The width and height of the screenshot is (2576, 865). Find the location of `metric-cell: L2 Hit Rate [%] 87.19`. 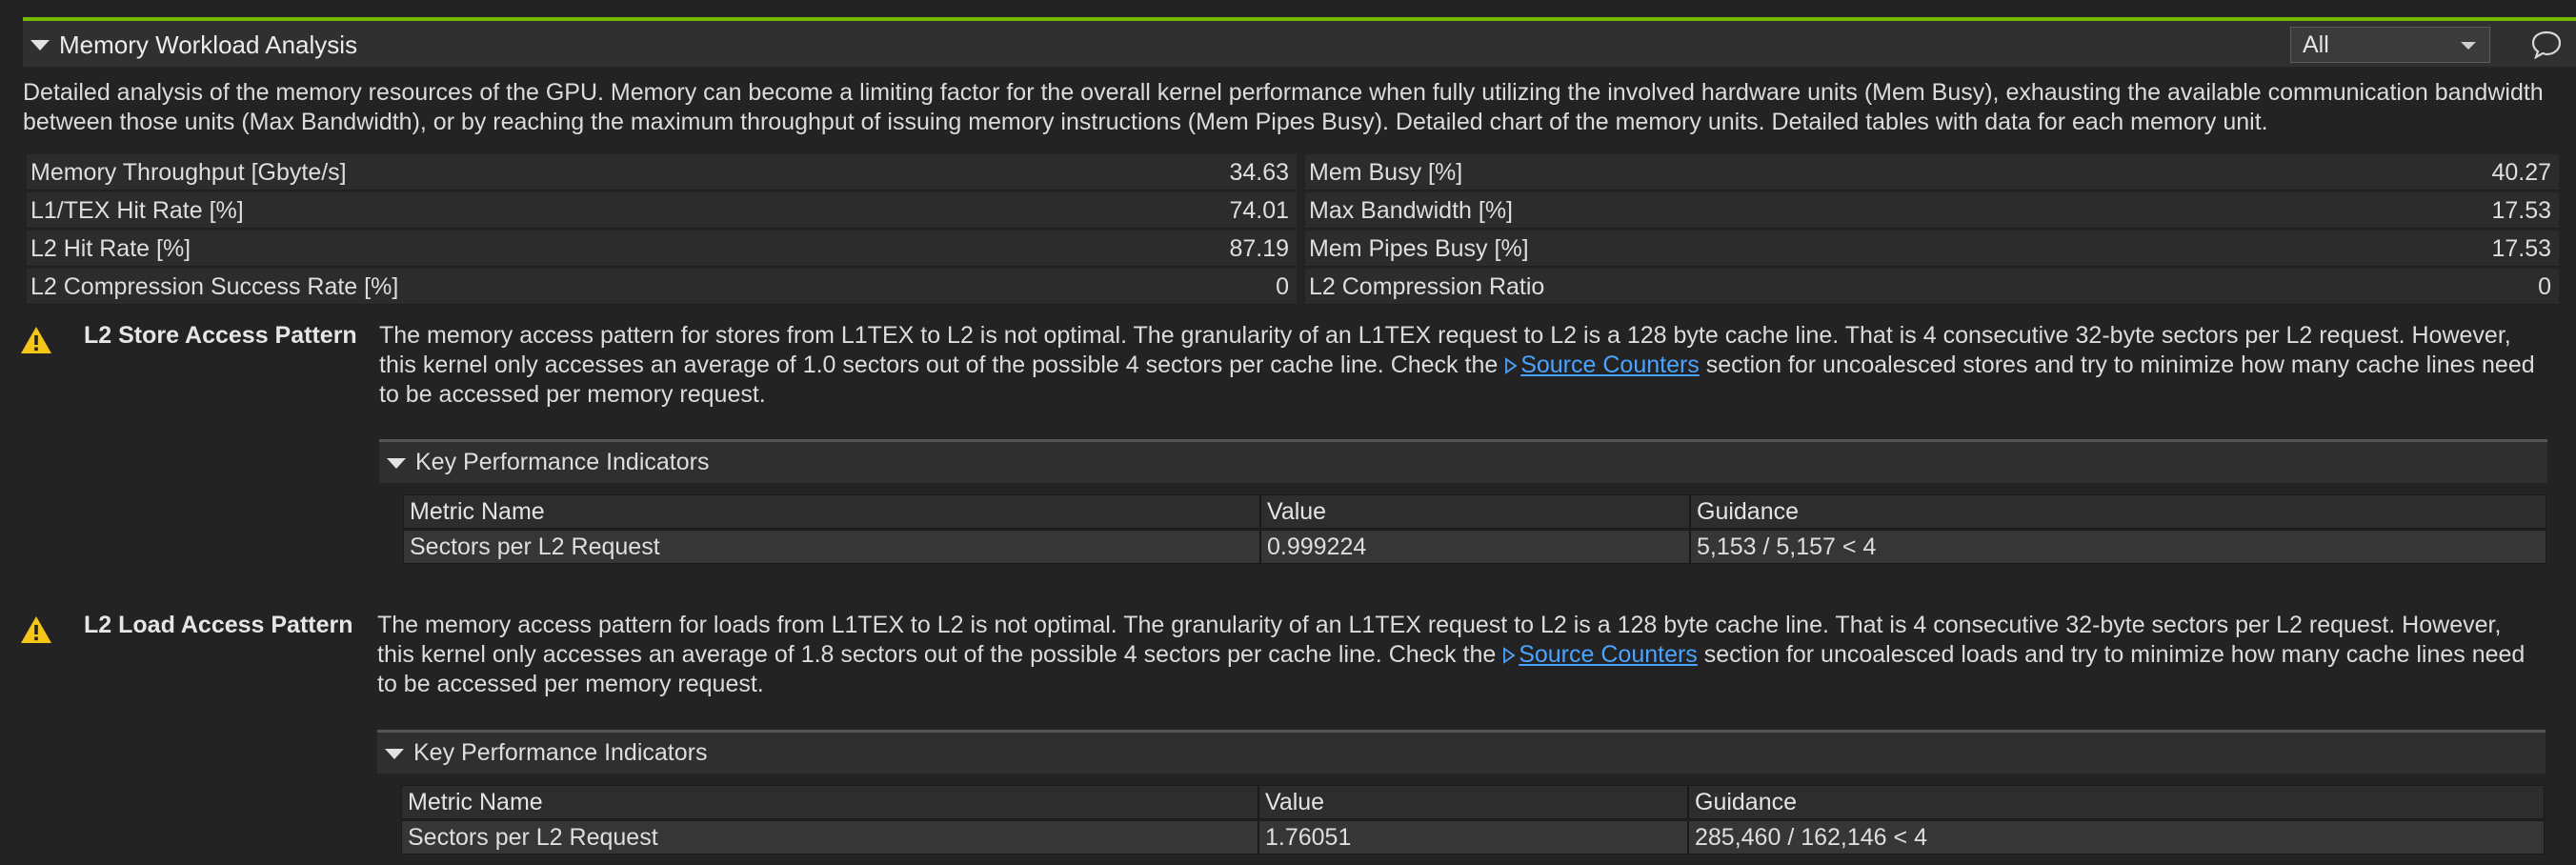

metric-cell: L2 Hit Rate [%] 87.19 is located at coordinates (662, 249).